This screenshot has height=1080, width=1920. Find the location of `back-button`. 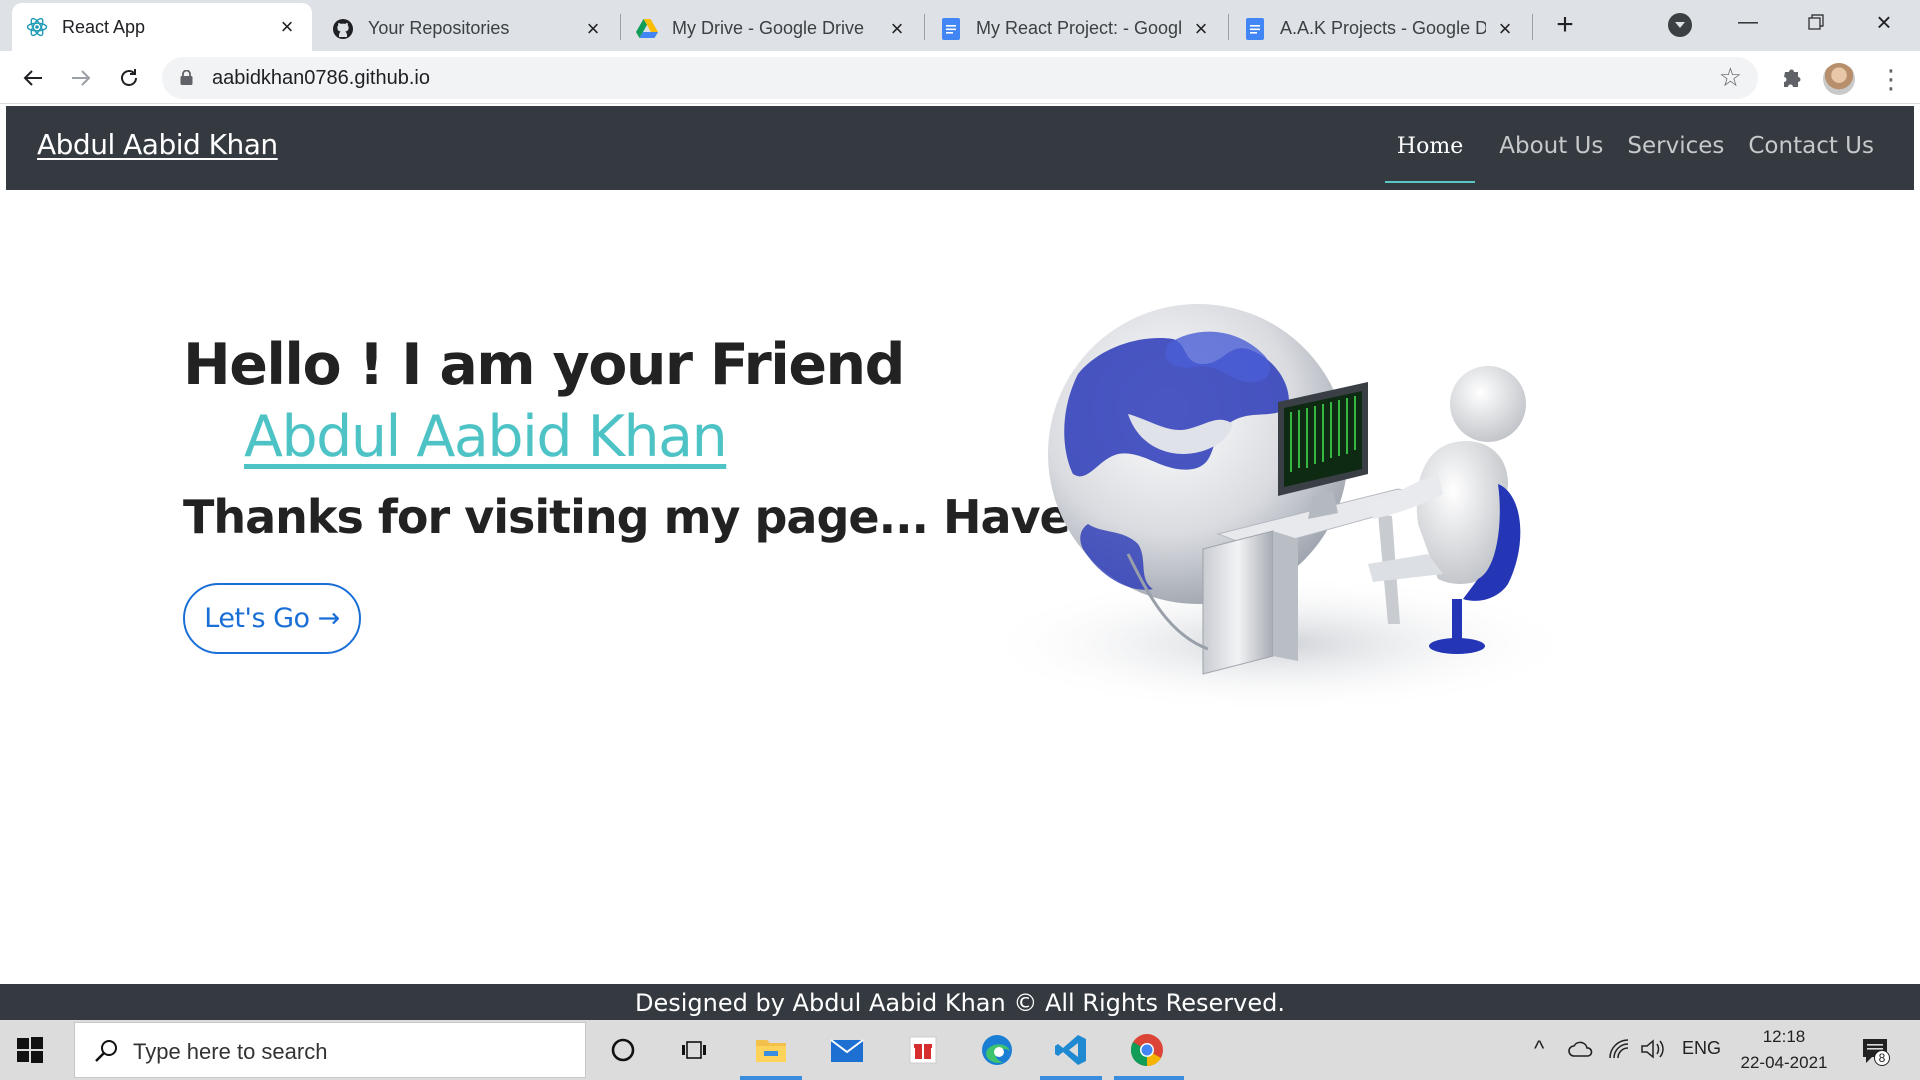

back-button is located at coordinates (33, 78).